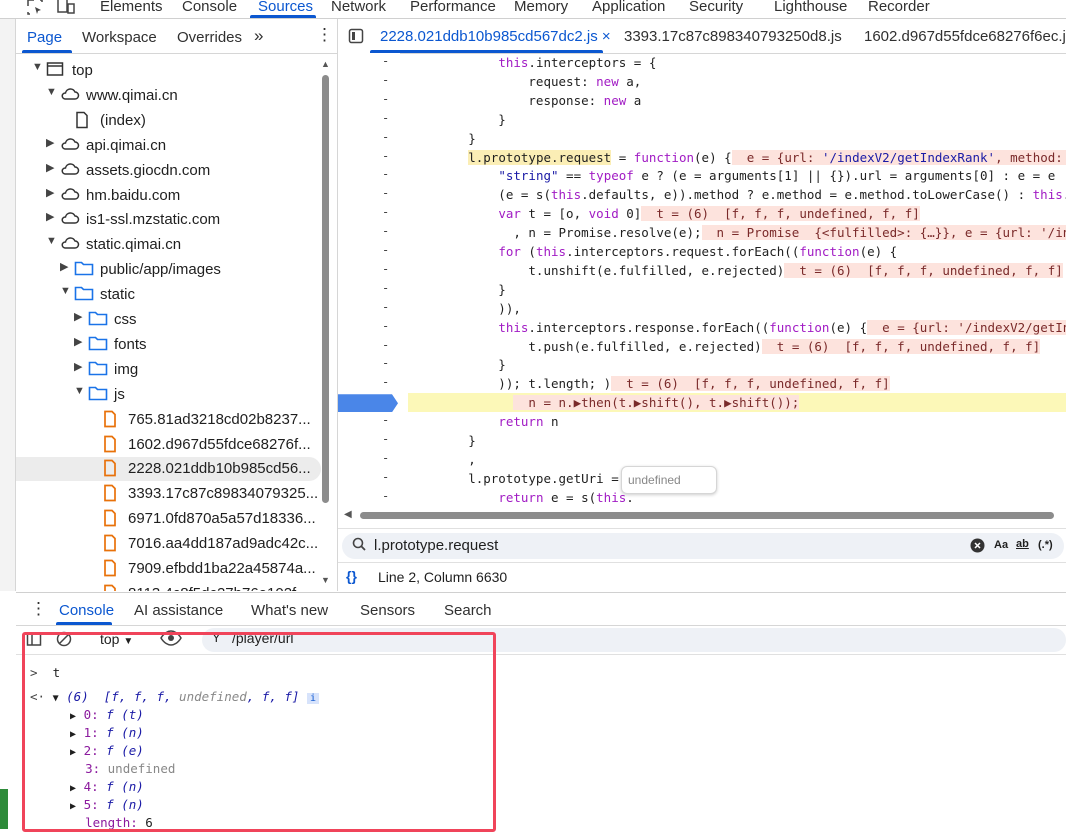 This screenshot has width=1066, height=832. Describe the element at coordinates (325, 289) in the screenshot. I see `navigator-scrollbar` at that location.